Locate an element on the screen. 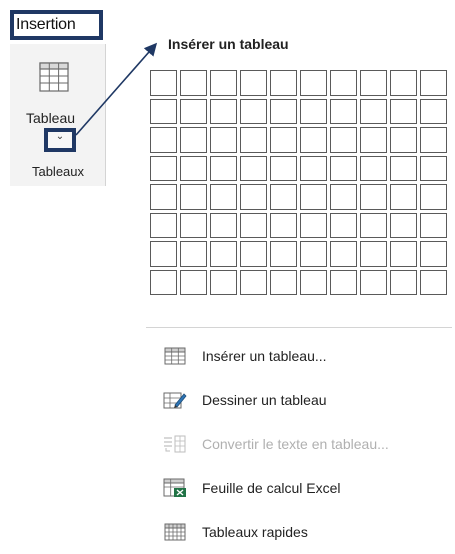 The height and width of the screenshot is (554, 455). convert-text-to-table-icon is located at coordinates (175, 444).